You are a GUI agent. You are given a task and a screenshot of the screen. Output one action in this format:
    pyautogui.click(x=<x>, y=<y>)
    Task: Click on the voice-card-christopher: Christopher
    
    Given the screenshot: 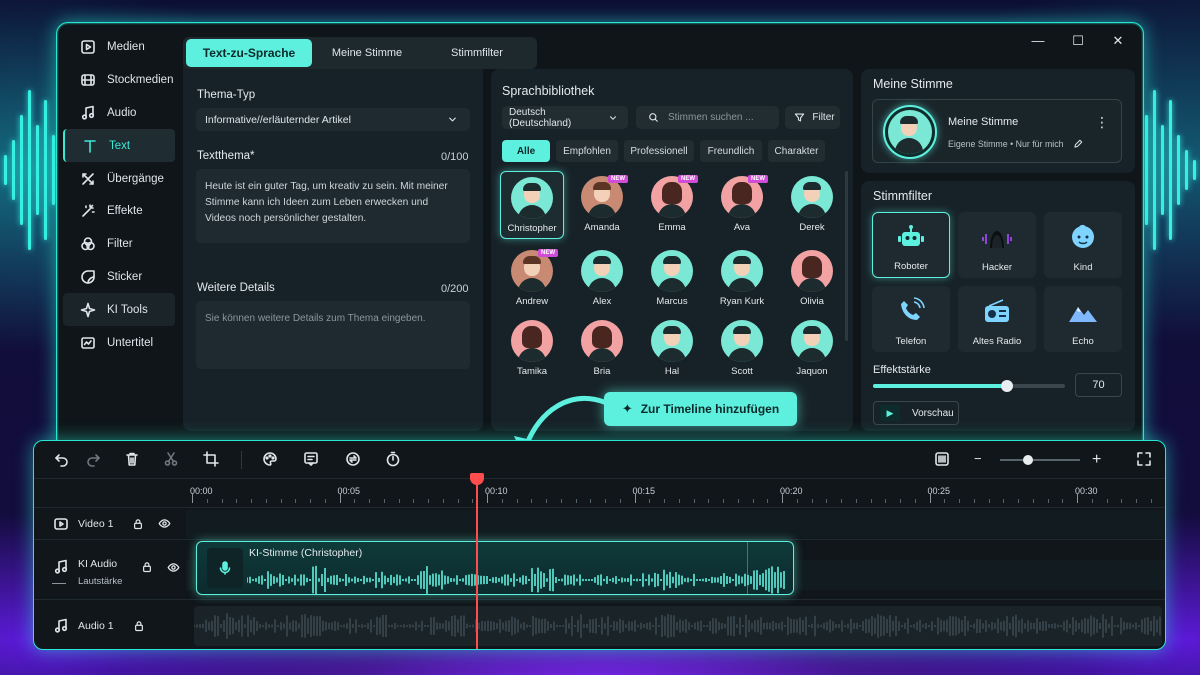 What is the action you would take?
    pyautogui.click(x=532, y=205)
    